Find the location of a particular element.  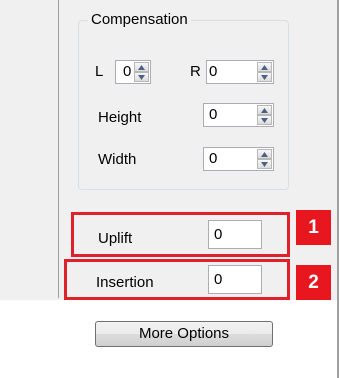

width-value: 0 is located at coordinates (213, 159).